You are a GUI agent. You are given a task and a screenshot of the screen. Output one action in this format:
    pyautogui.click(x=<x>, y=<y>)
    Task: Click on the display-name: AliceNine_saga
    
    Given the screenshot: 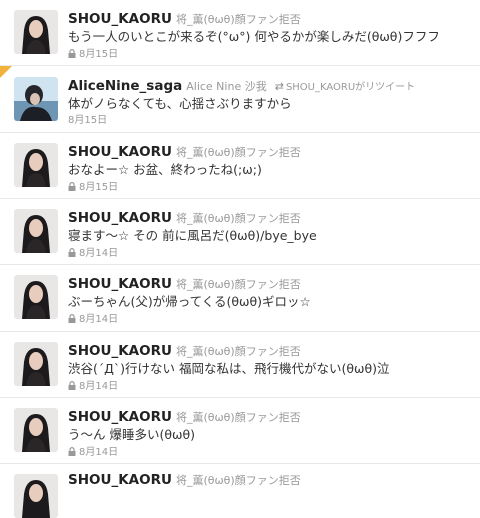 What is the action you would take?
    pyautogui.click(x=125, y=86)
    